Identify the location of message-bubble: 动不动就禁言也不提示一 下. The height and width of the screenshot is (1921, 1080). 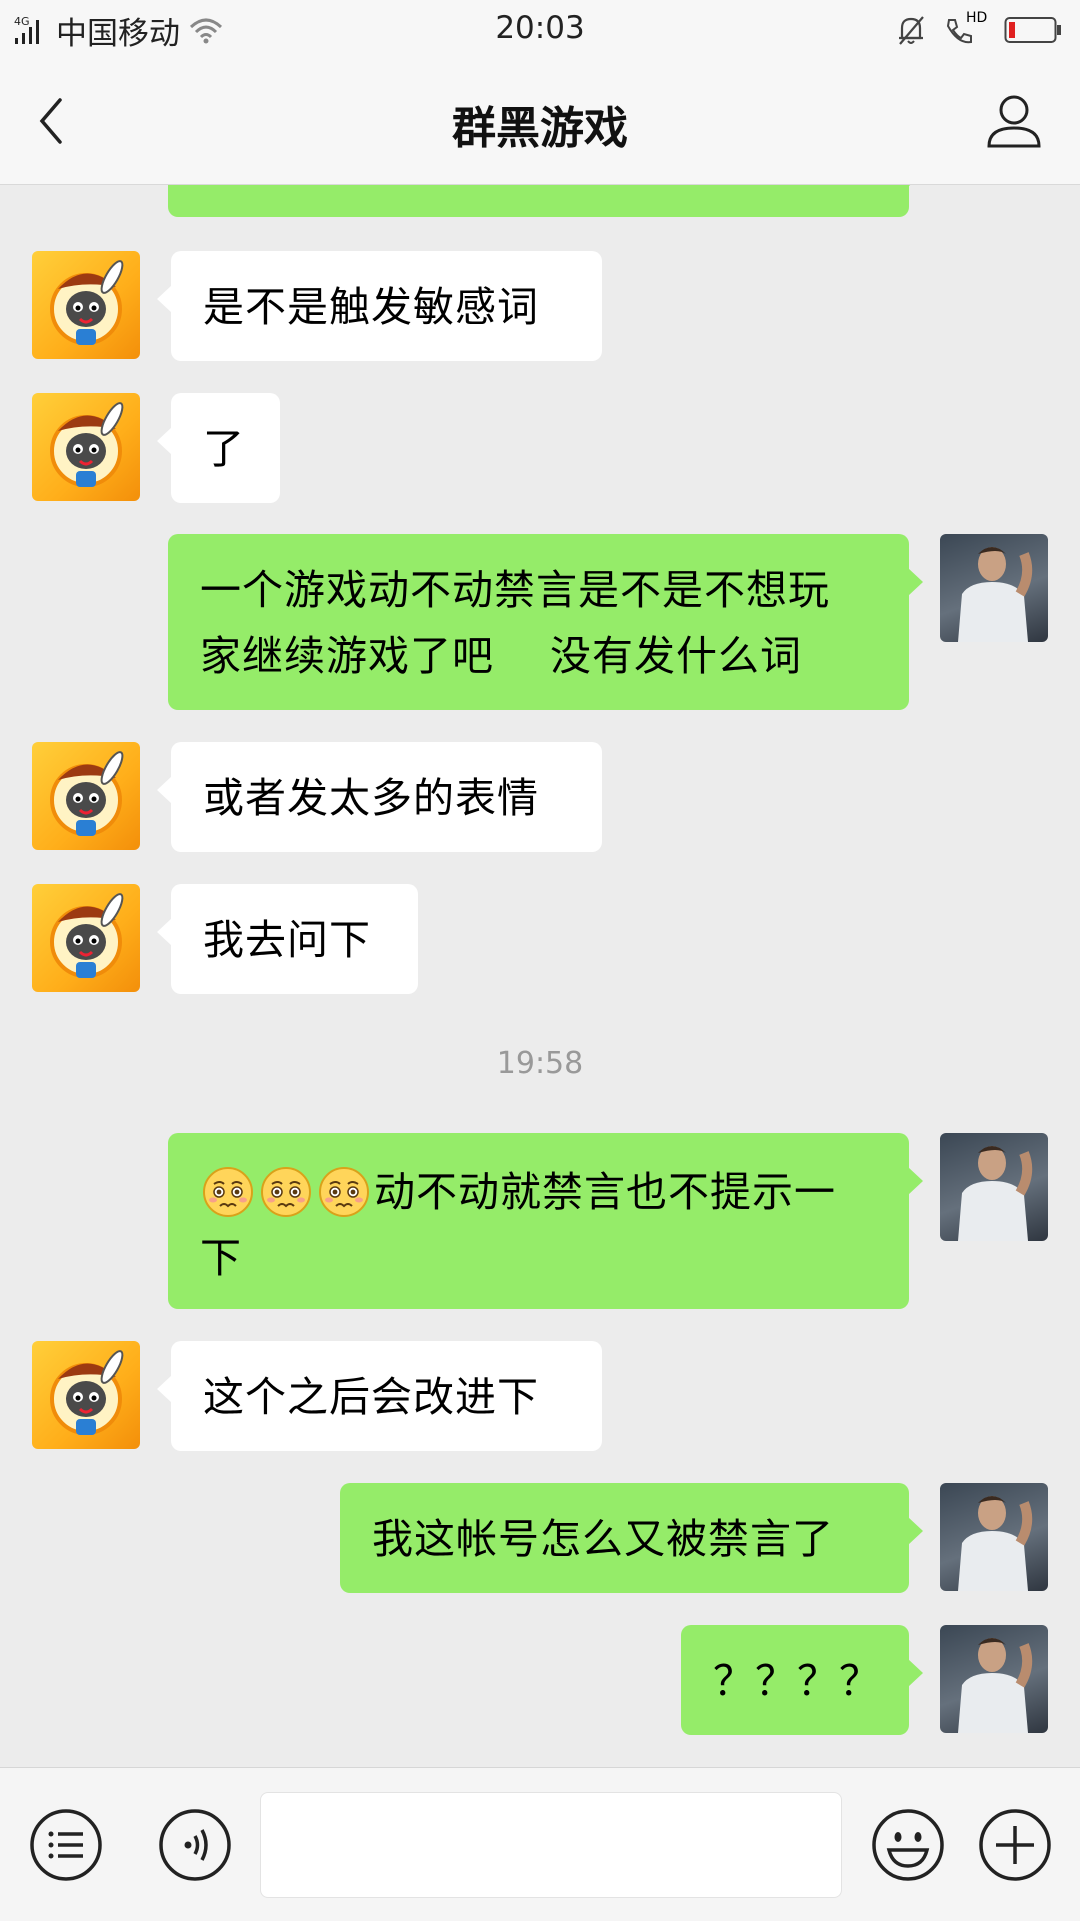
(545, 1221).